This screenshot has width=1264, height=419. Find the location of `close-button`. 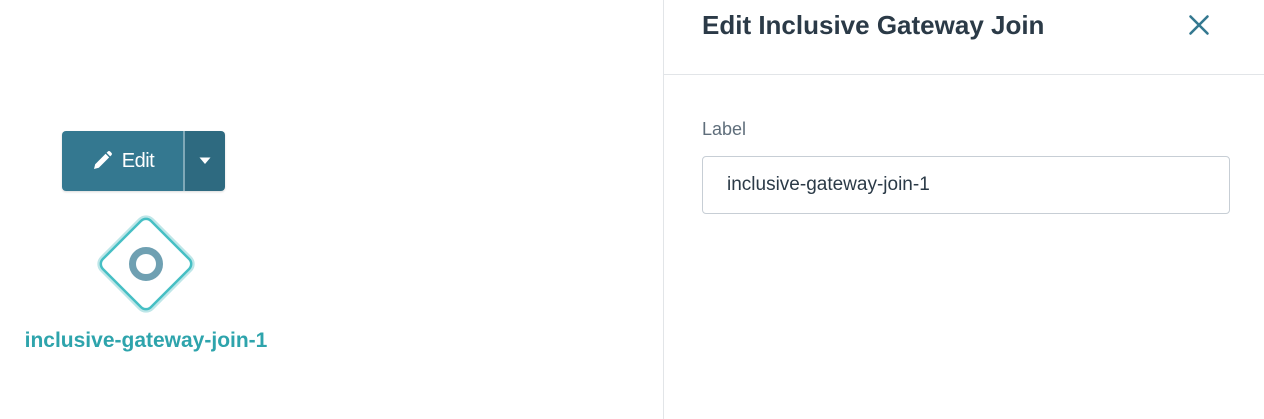

close-button is located at coordinates (1199, 25).